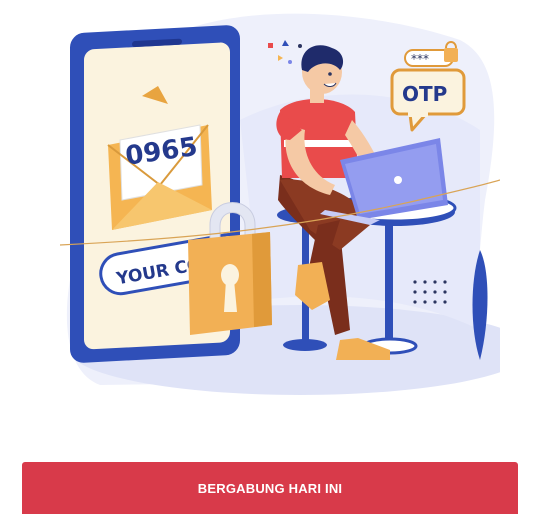 The height and width of the screenshot is (518, 540). I want to click on password-mask: ***, so click(420, 59).